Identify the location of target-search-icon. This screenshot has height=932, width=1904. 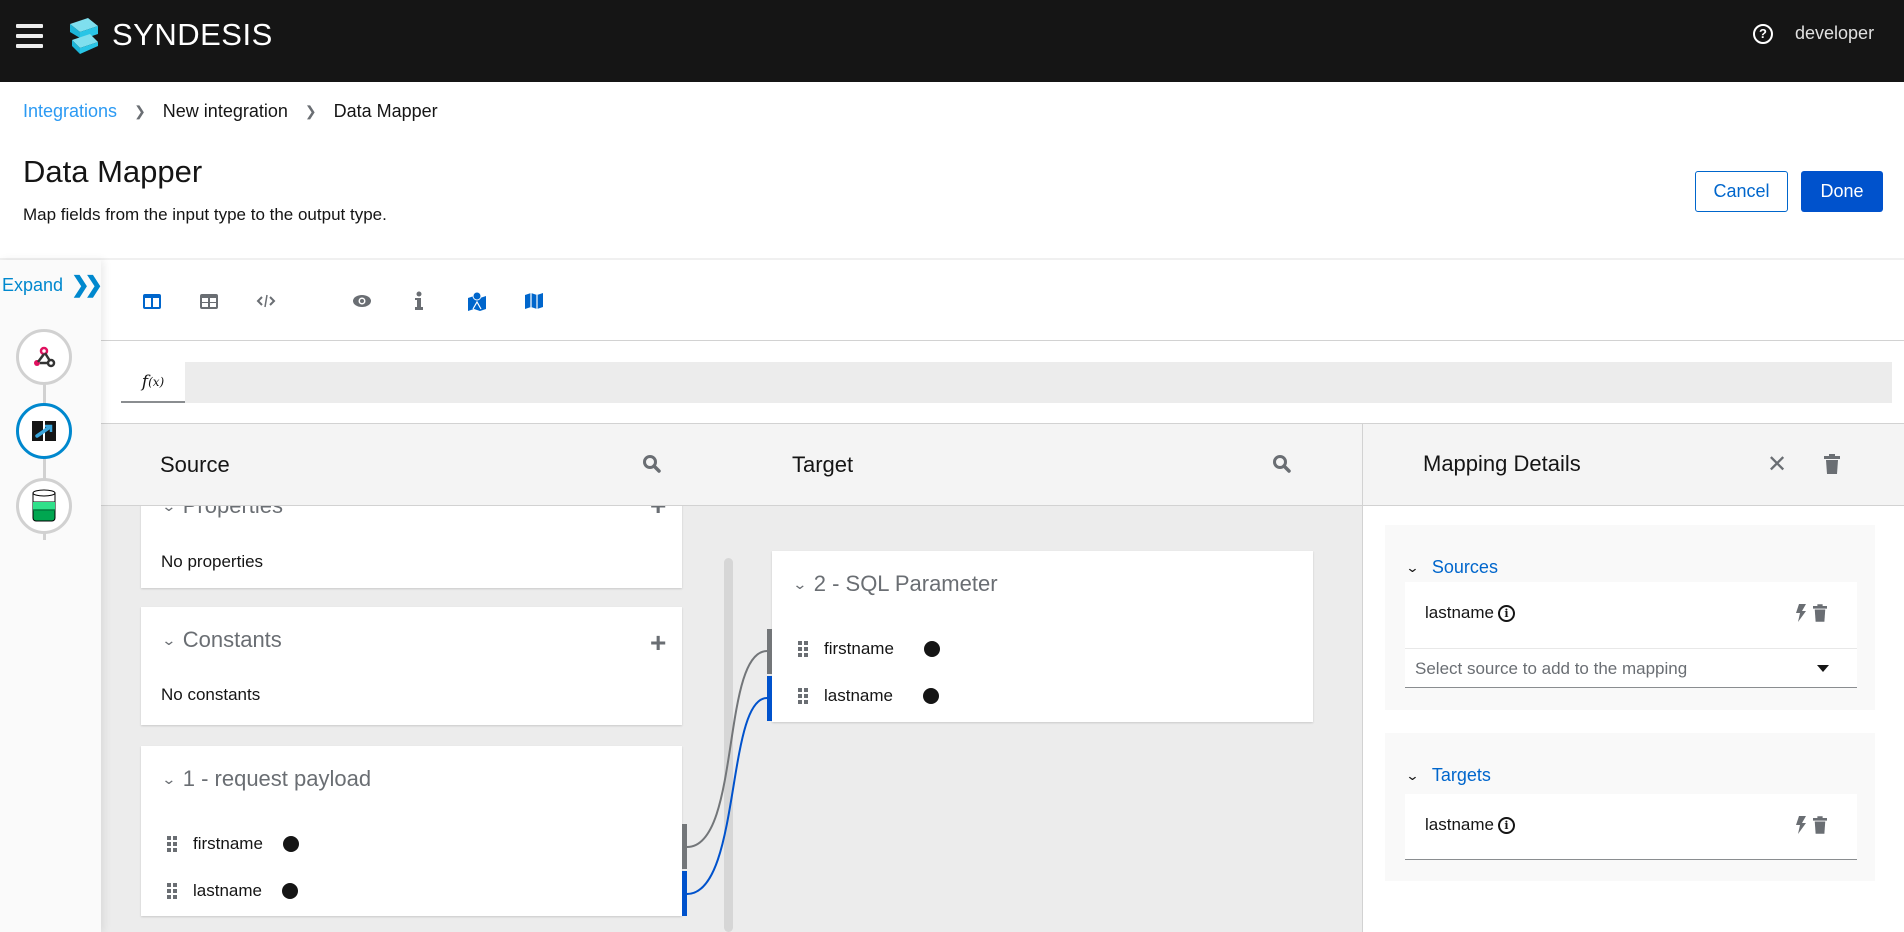
(1282, 464).